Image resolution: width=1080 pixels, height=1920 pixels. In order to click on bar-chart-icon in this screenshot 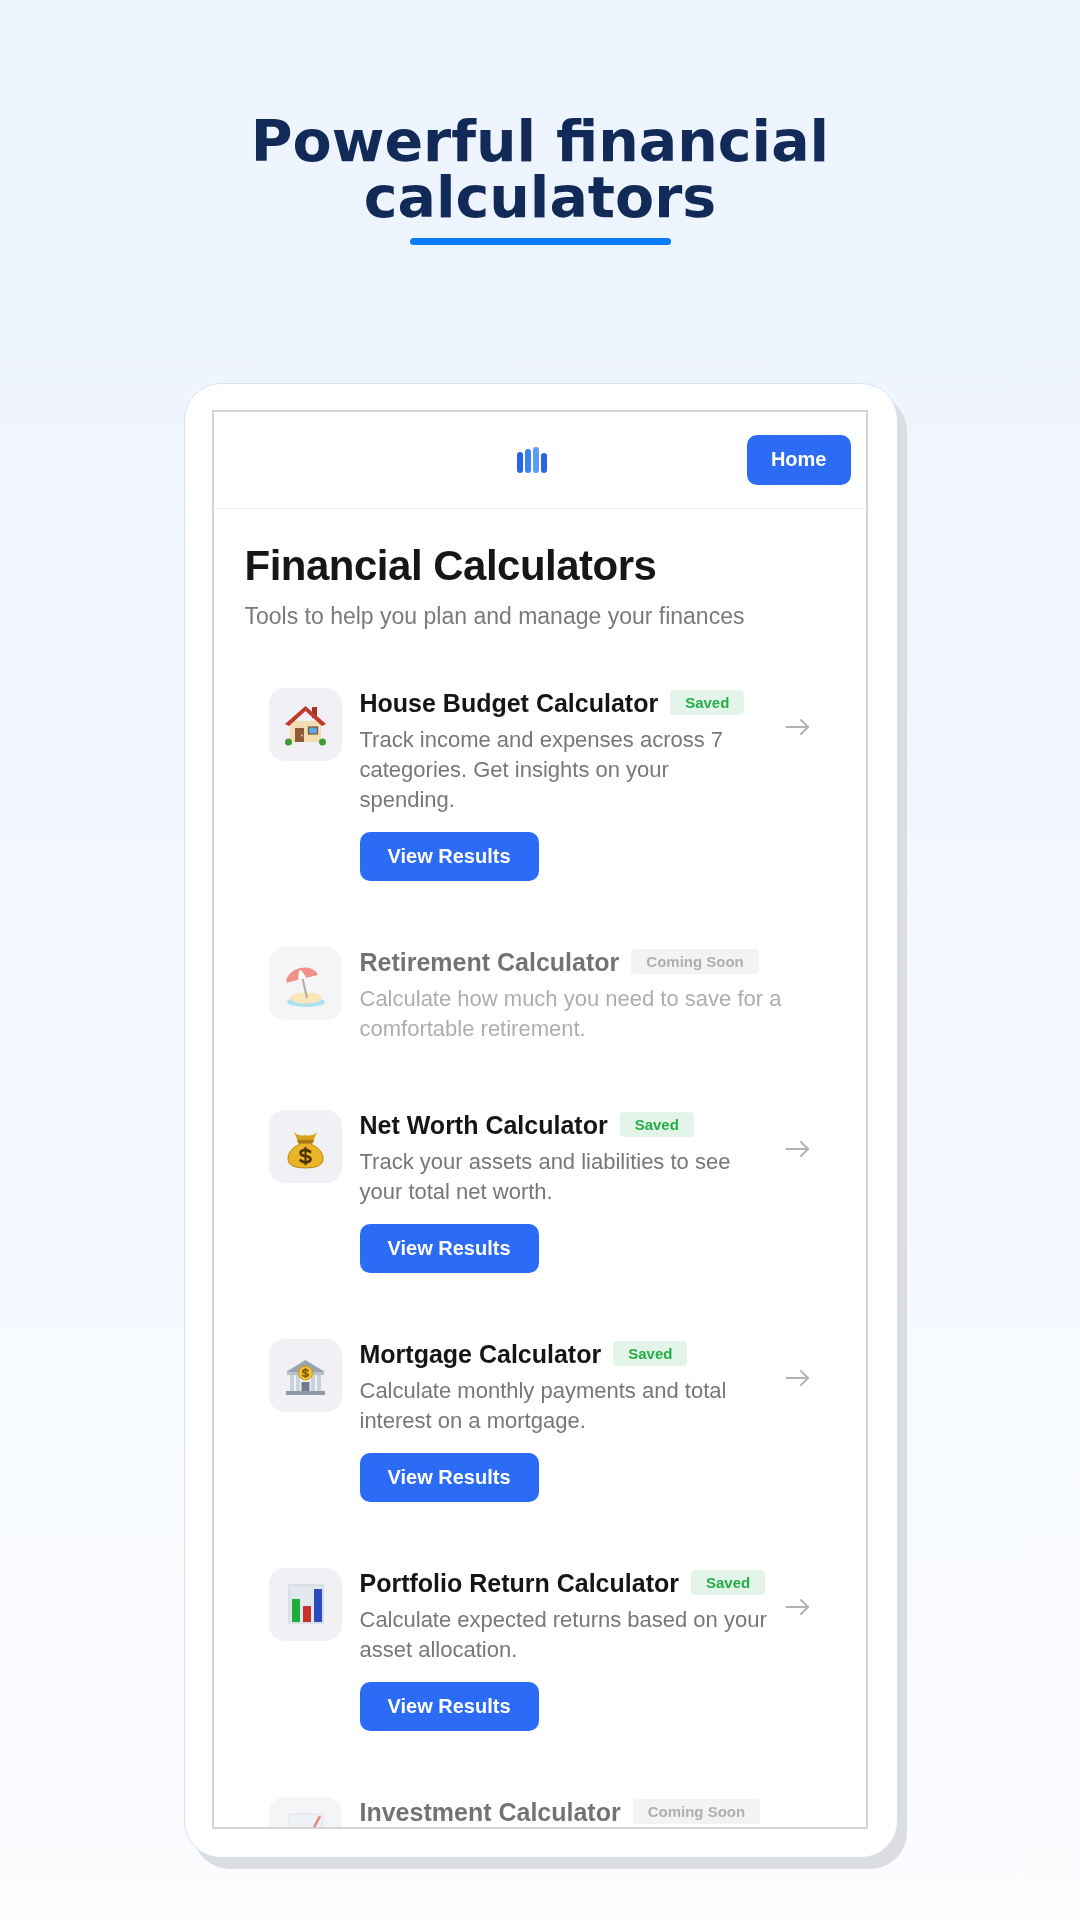, I will do `click(305, 1604)`.